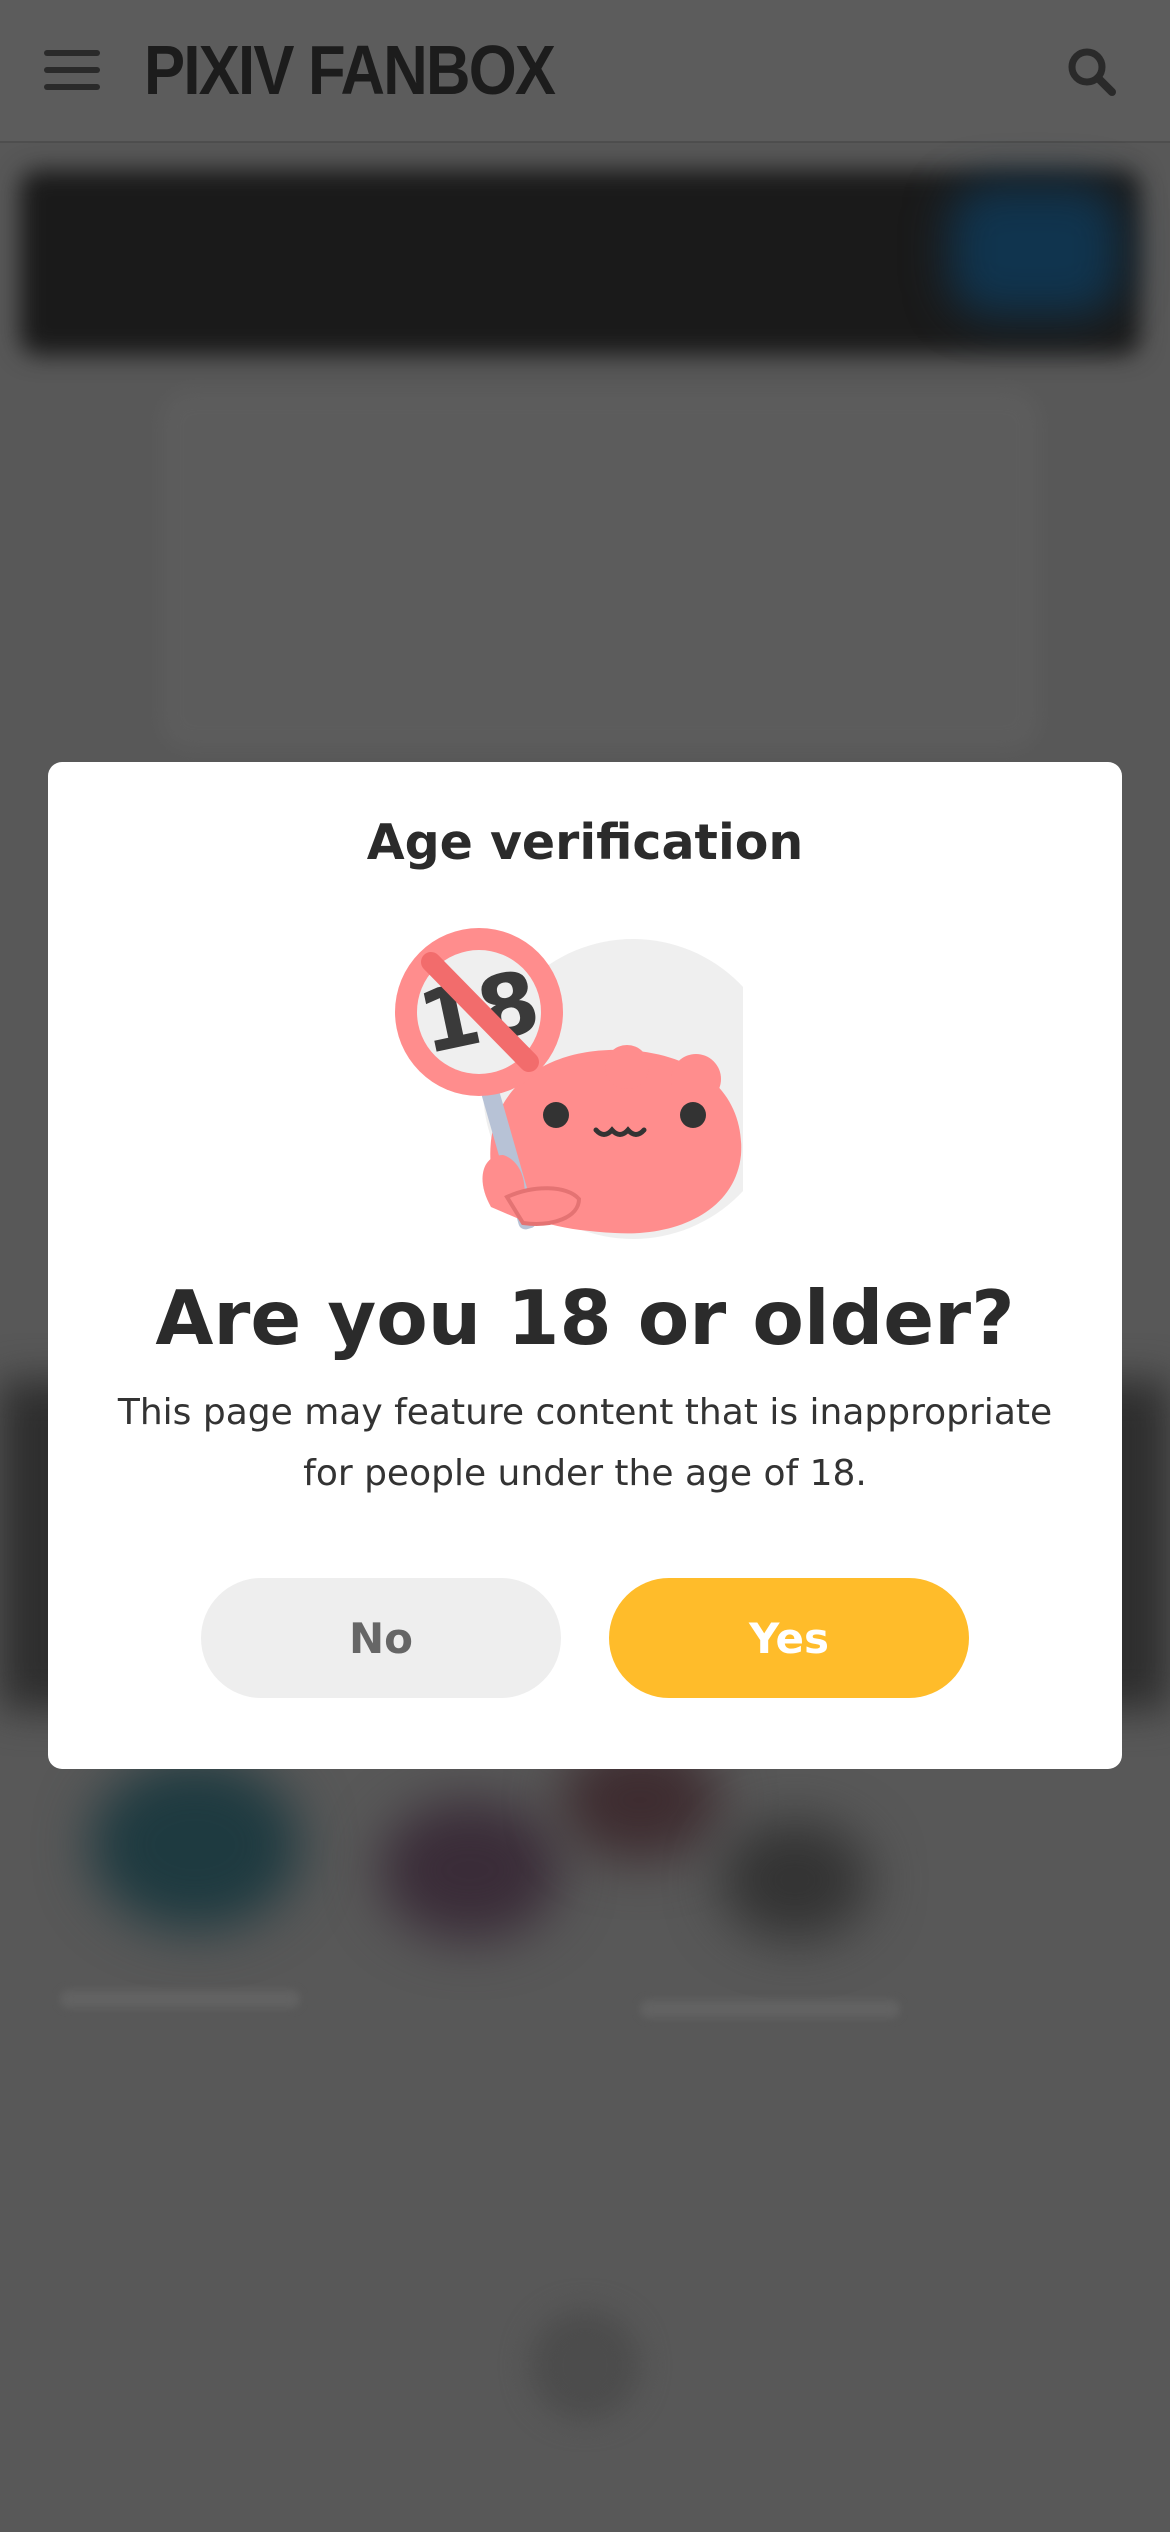 The width and height of the screenshot is (1170, 2532). What do you see at coordinates (1092, 72) in the screenshot?
I see `search-icon` at bounding box center [1092, 72].